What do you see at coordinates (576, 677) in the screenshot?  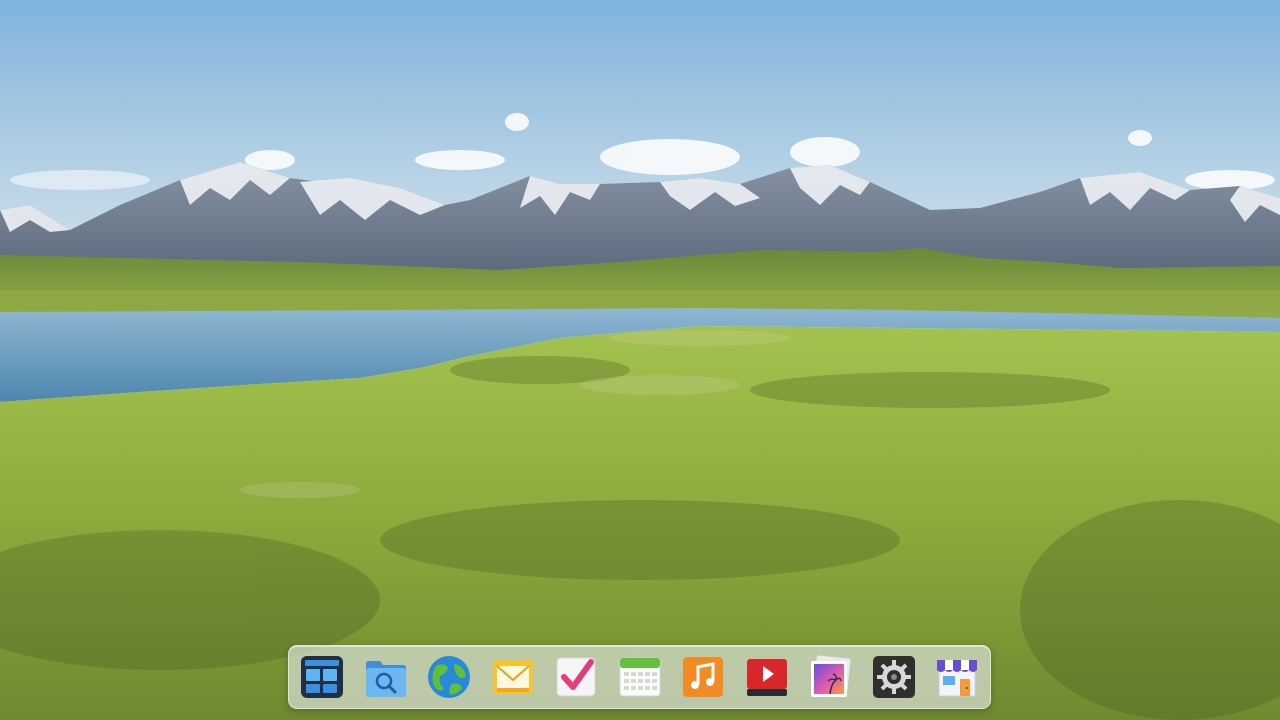 I see `checkmark-icon` at bounding box center [576, 677].